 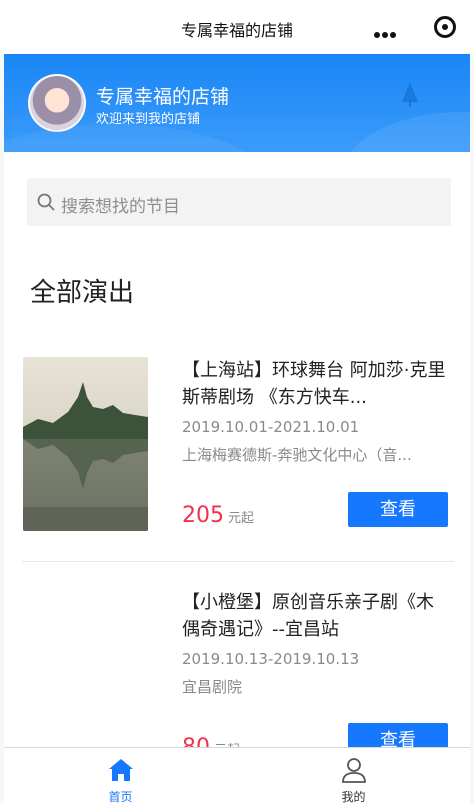 What do you see at coordinates (239, 202) in the screenshot?
I see `search-input: 搜索想找的节目` at bounding box center [239, 202].